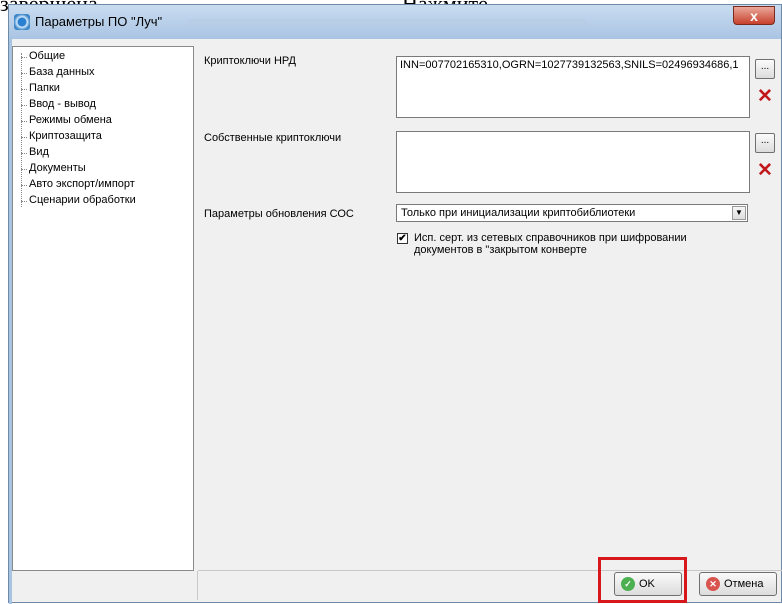 The image size is (782, 604). I want to click on own-keys-delete-icon: ✕, so click(765, 171).